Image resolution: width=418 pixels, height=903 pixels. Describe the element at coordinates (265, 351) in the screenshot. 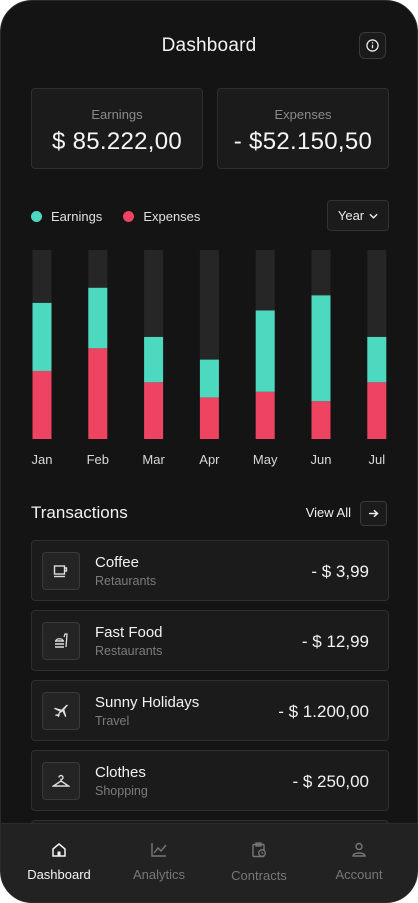

I see `bar-earnings-may` at that location.